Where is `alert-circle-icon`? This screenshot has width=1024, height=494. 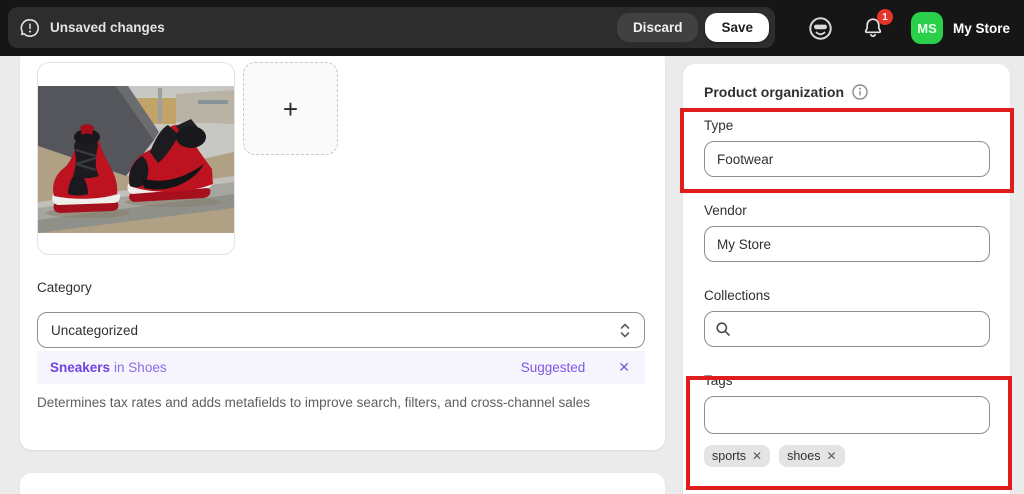
alert-circle-icon is located at coordinates (29, 27).